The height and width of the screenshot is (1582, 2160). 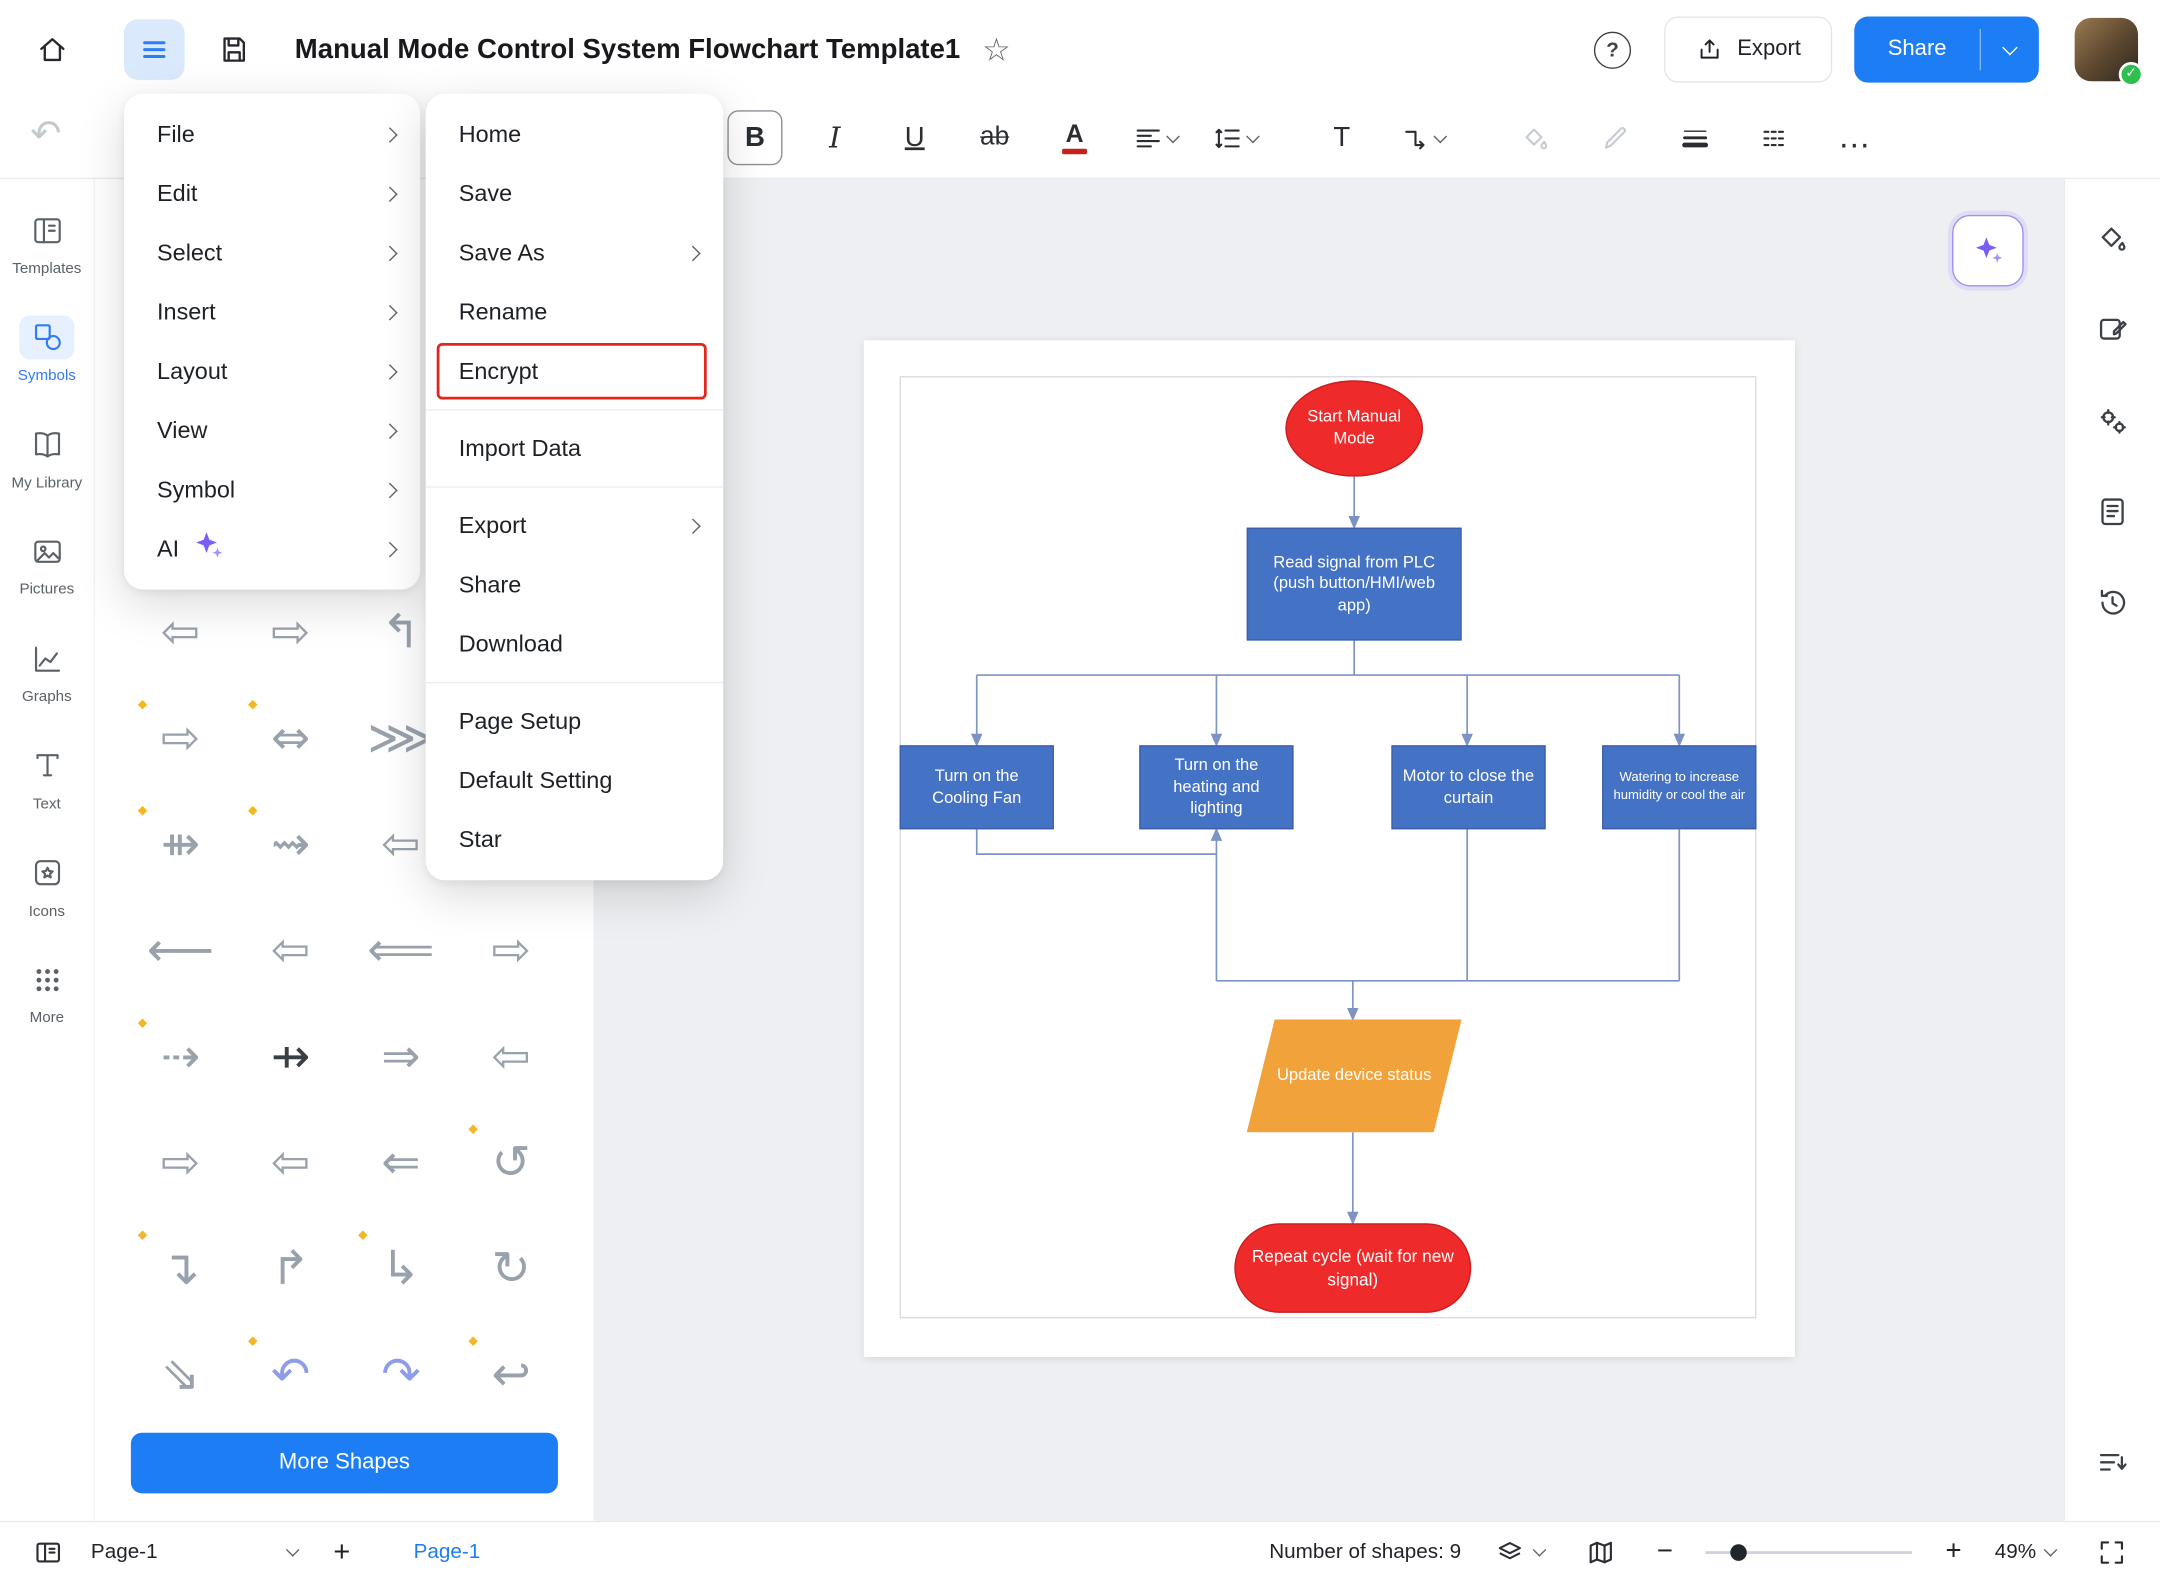 What do you see at coordinates (180, 1056) in the screenshot?
I see `symbol-shape-17: ⇢ ◆` at bounding box center [180, 1056].